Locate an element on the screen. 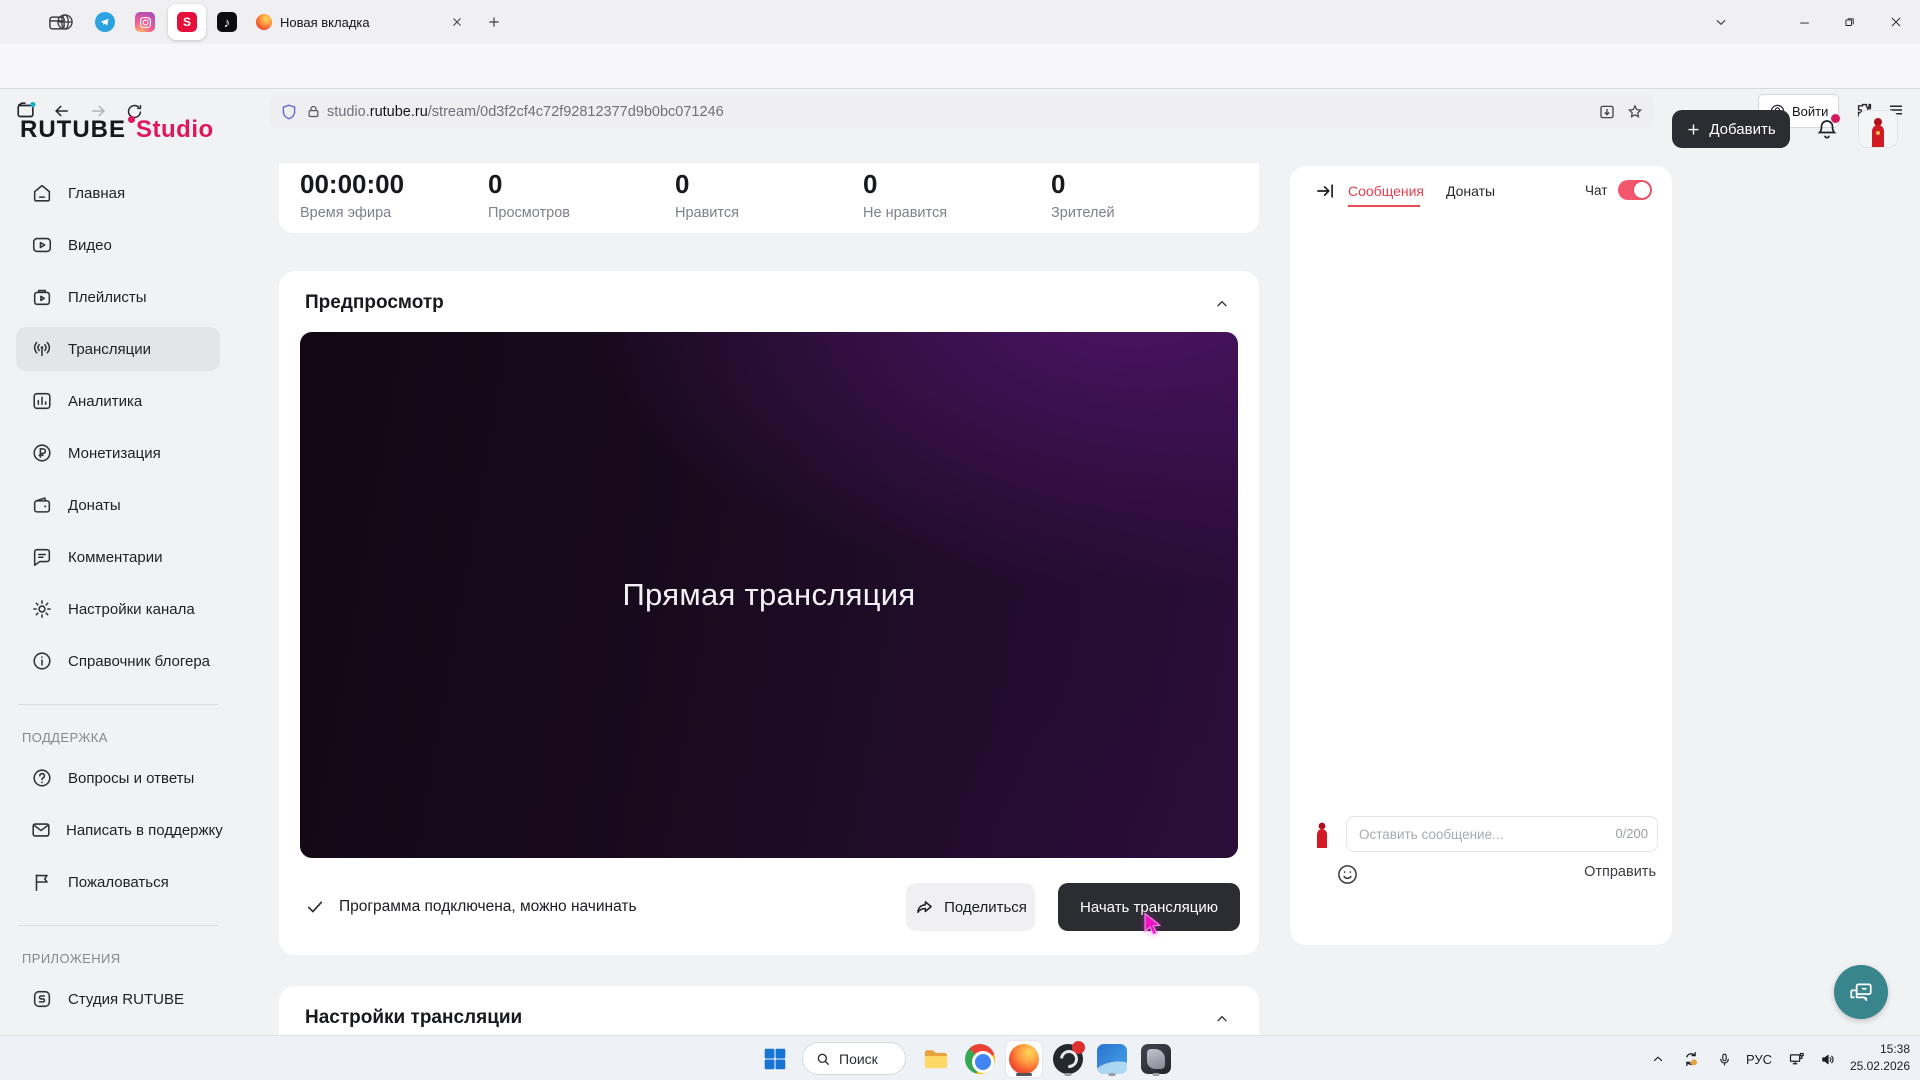 The width and height of the screenshot is (1920, 1080). tray-microphone-icon is located at coordinates (1724, 1059).